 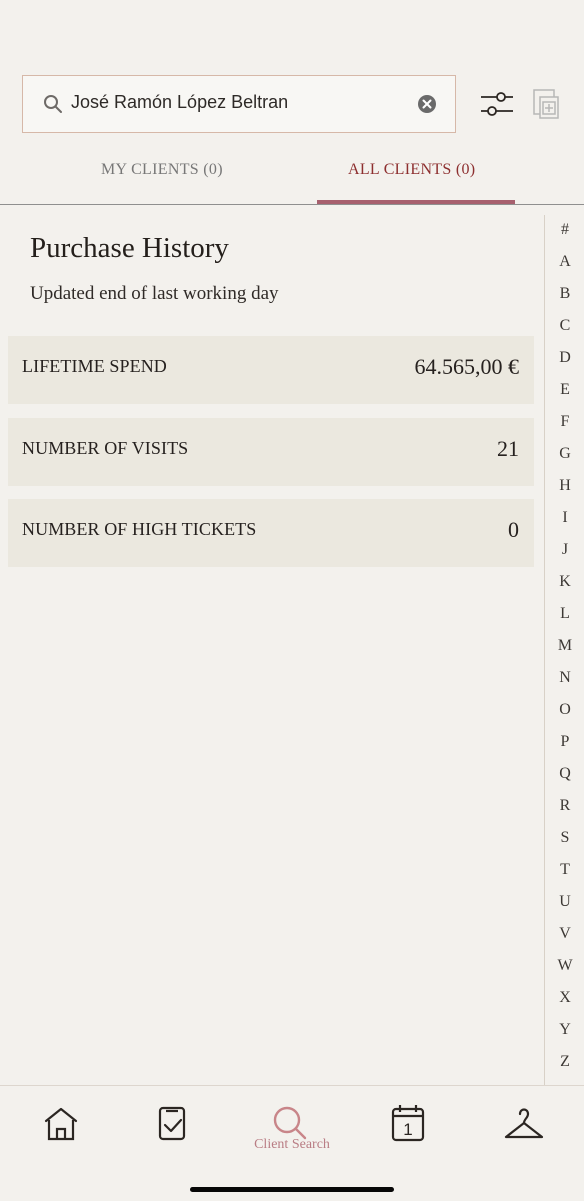 What do you see at coordinates (53, 104) in the screenshot?
I see `search-icon` at bounding box center [53, 104].